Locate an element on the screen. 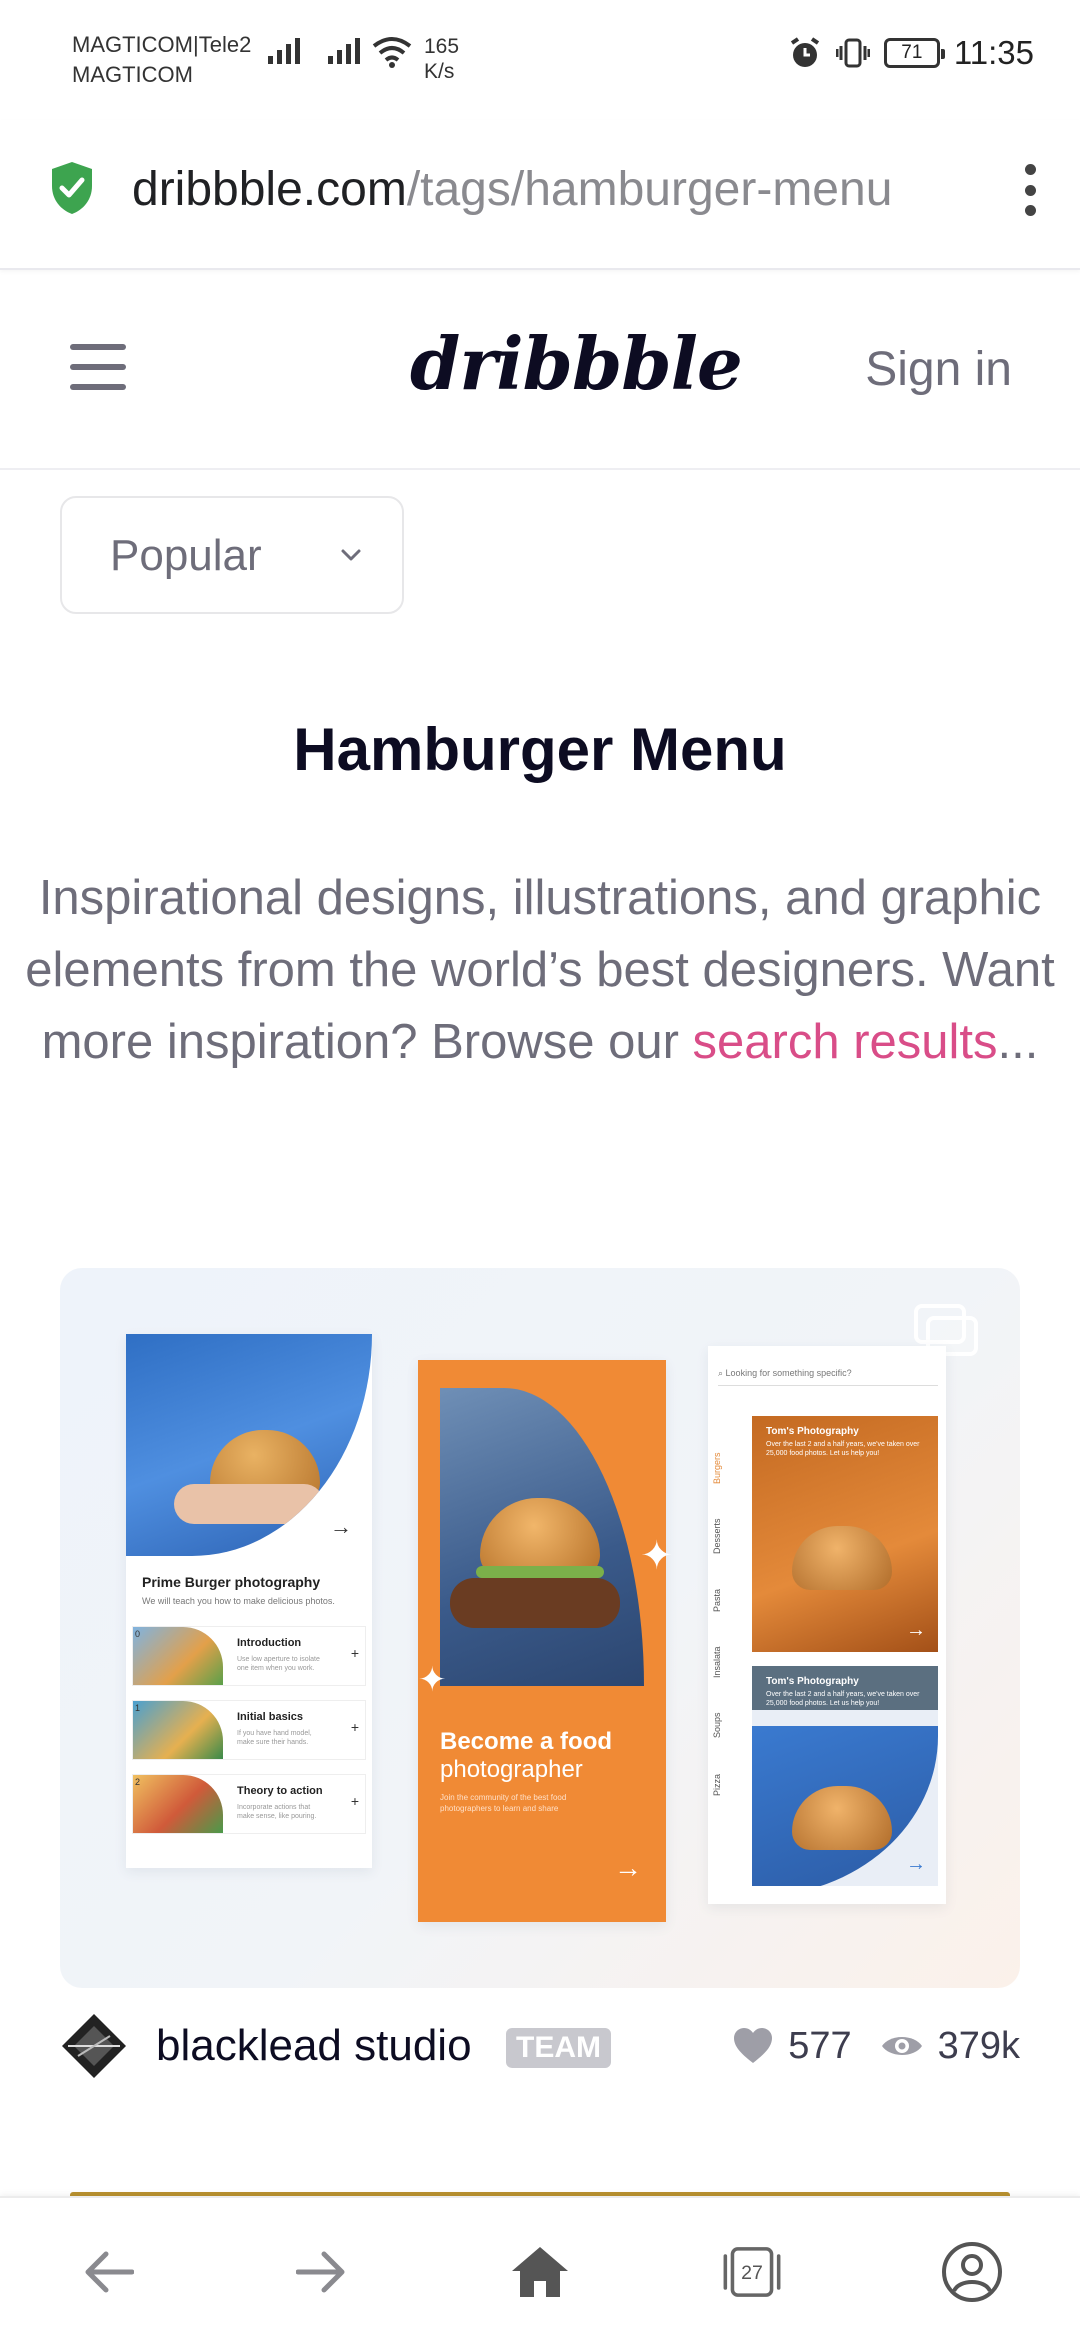 The height and width of the screenshot is (2340, 1080). sort-dropdown-value: Popular is located at coordinates (186, 555).